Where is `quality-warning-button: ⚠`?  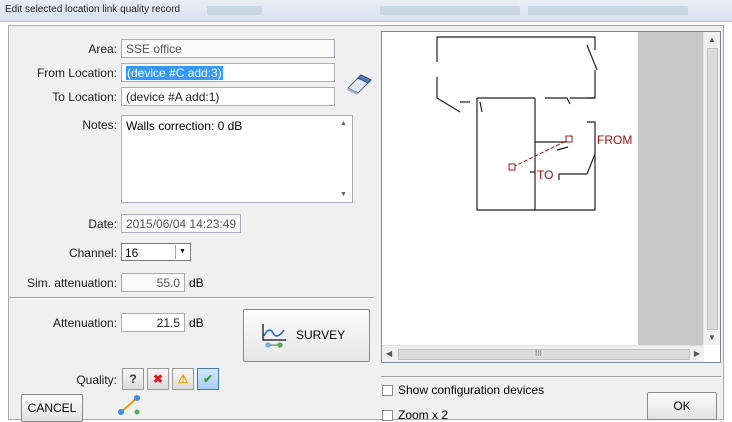 quality-warning-button: ⚠ is located at coordinates (183, 379).